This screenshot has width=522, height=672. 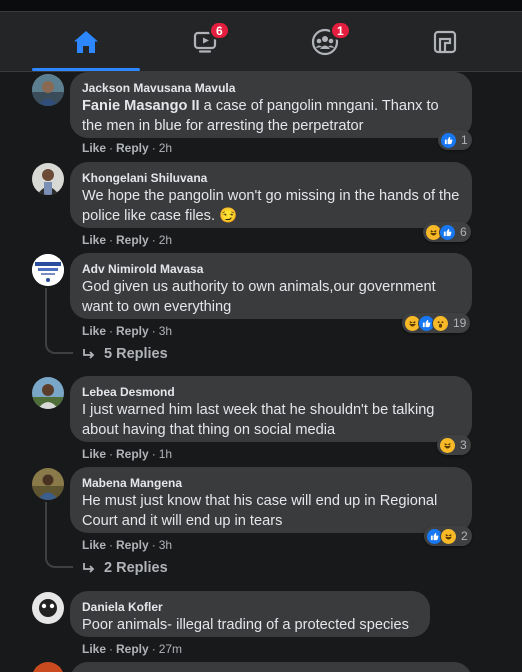 I want to click on comment-mention: Fanie Masango II, so click(x=141, y=106).